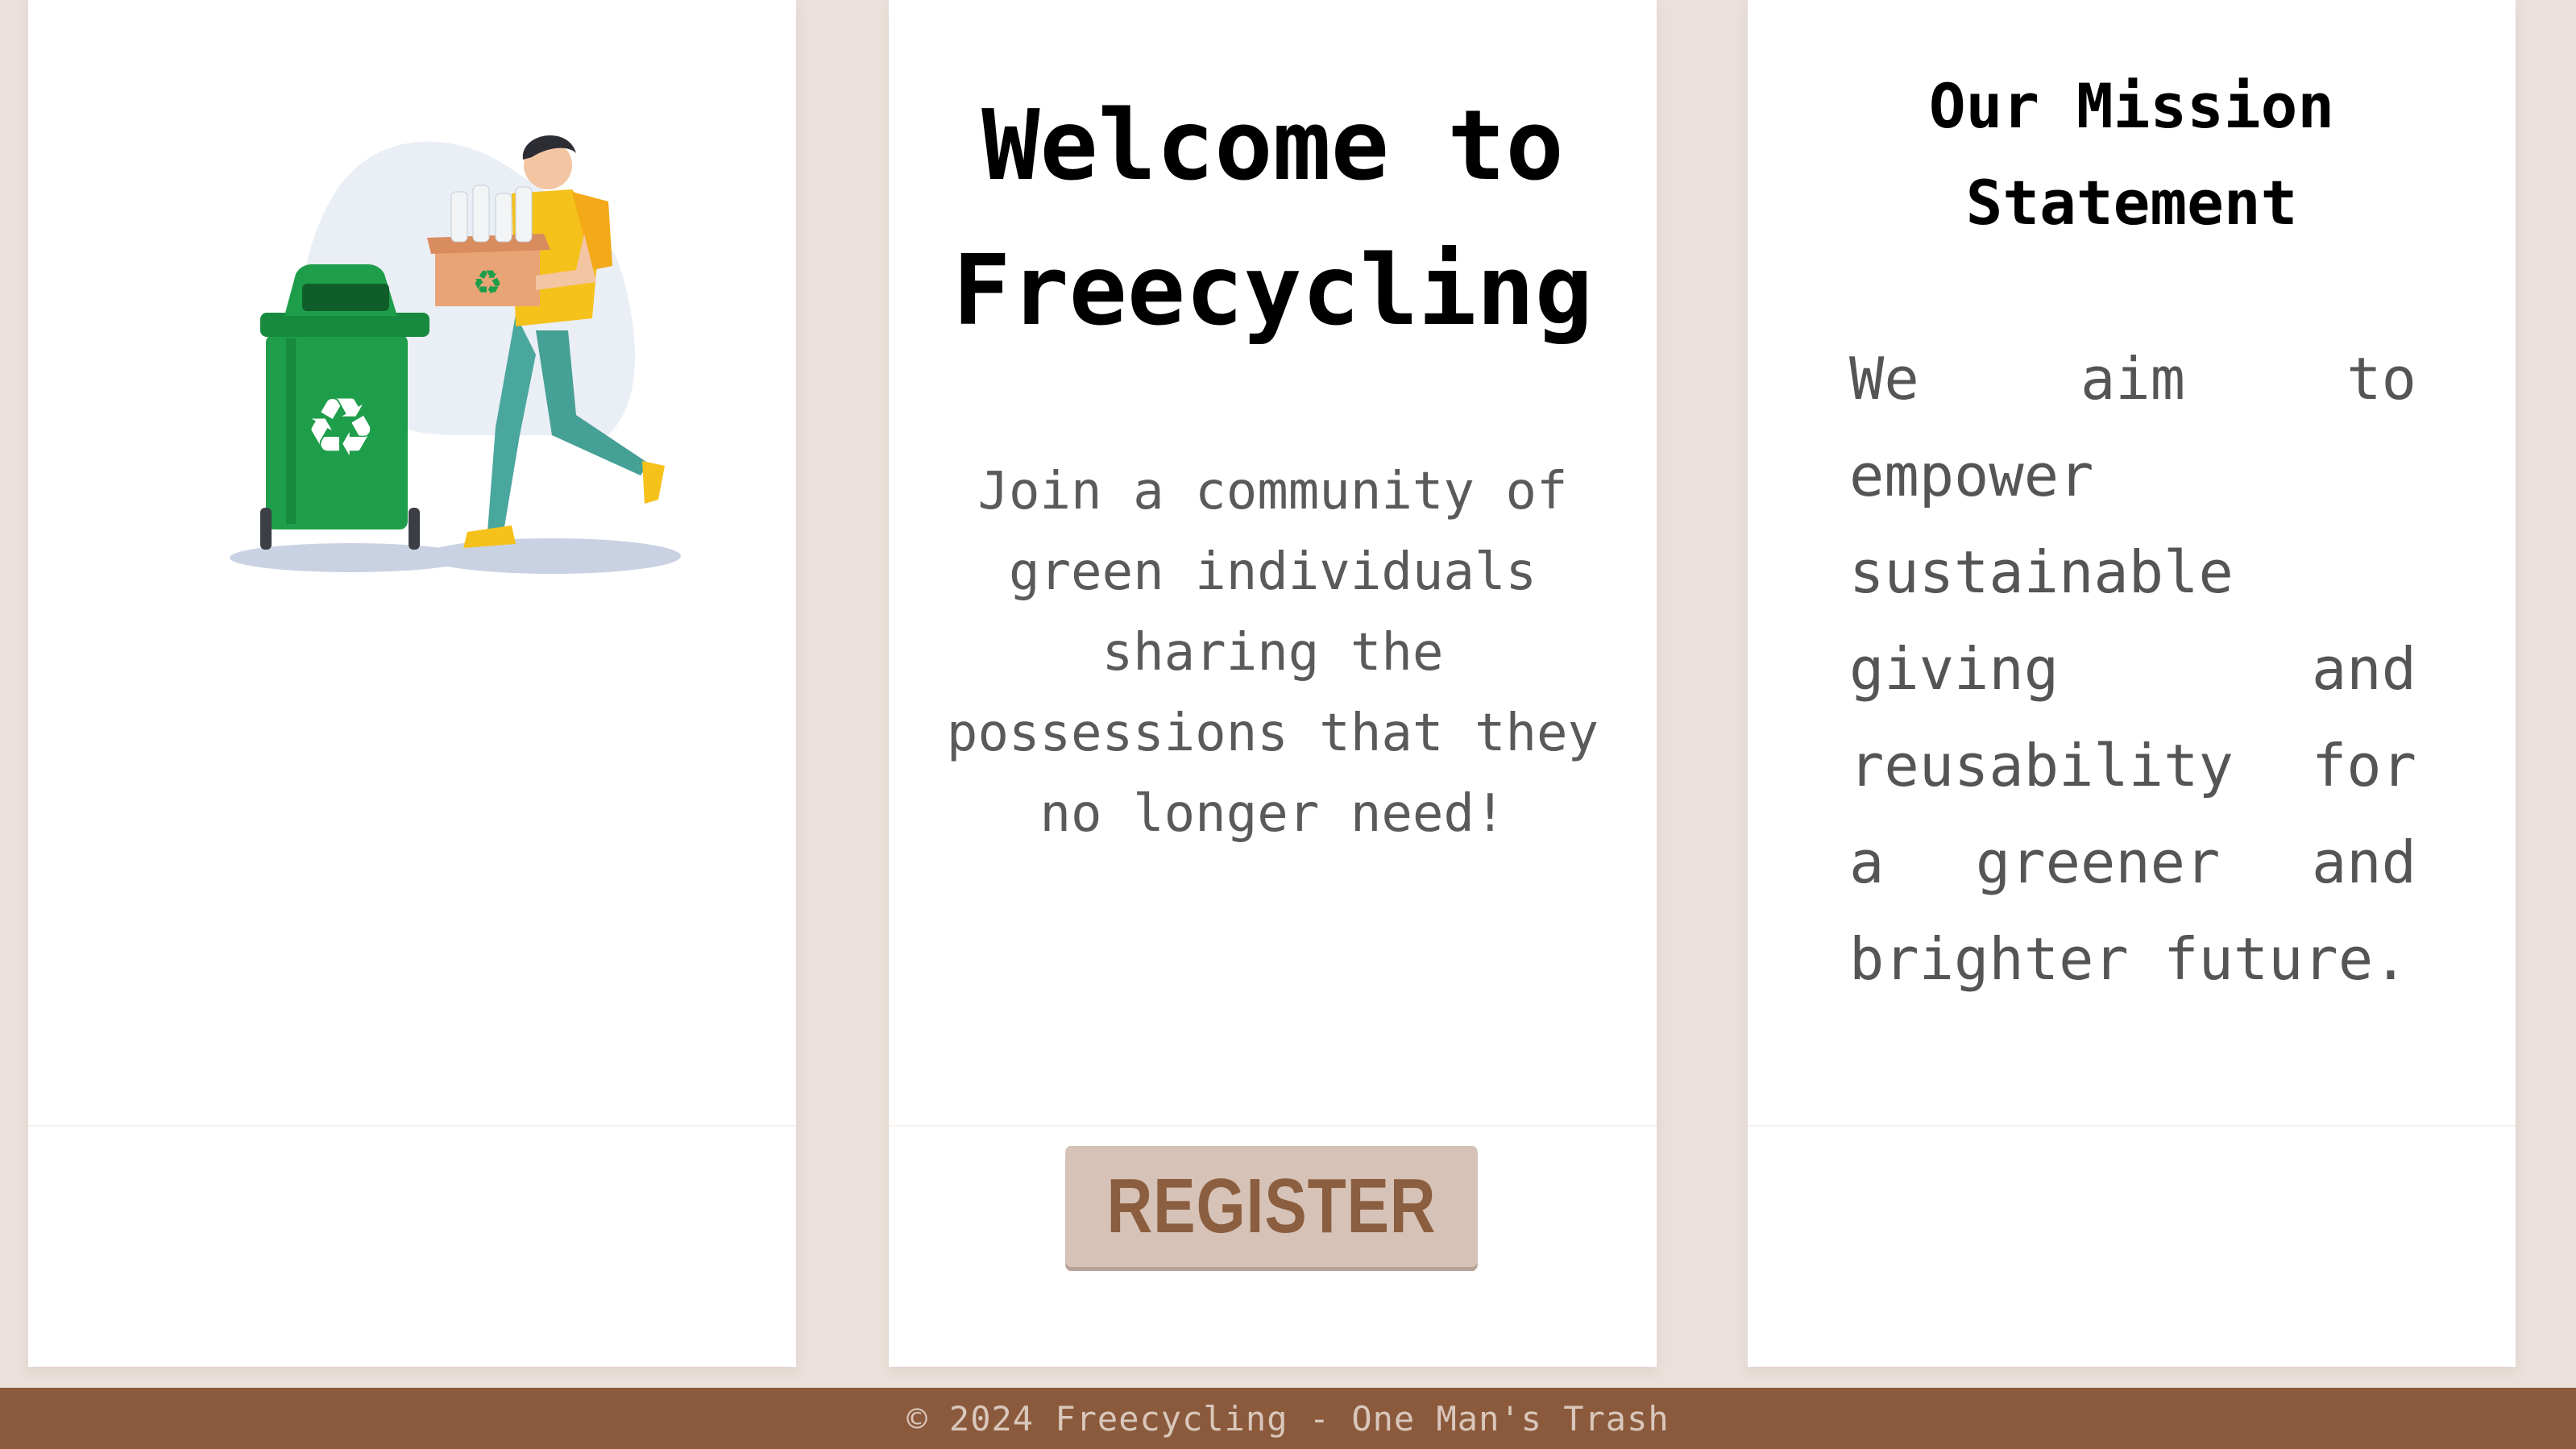  I want to click on register-button: REGISTER, so click(1271, 1206).